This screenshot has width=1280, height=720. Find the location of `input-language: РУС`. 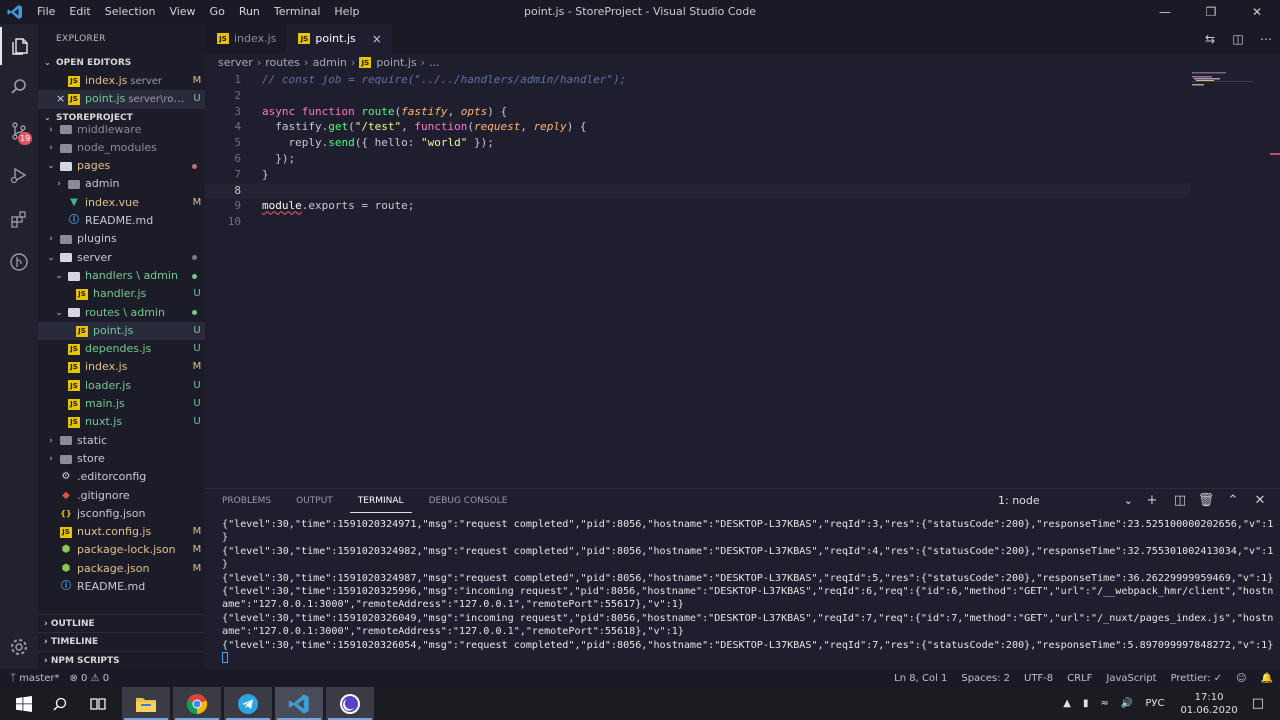

input-language: РУС is located at coordinates (1154, 703).